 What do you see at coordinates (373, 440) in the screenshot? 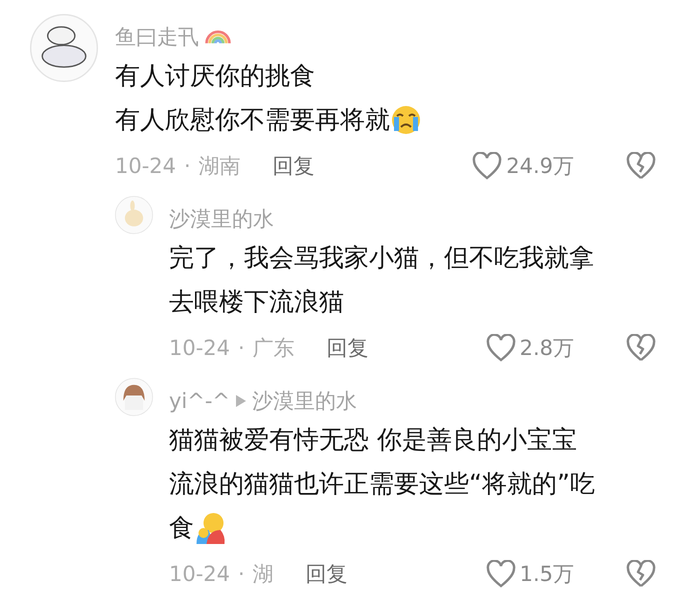
I see `comment-text: 猫猫被爱有恃无恐 你是善良的小宝宝` at bounding box center [373, 440].